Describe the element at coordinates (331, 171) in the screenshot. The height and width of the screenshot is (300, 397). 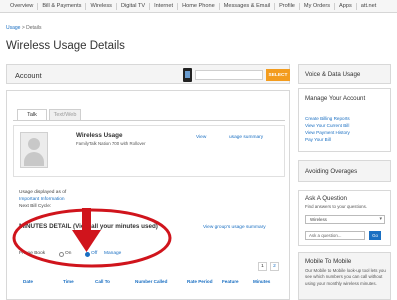
I see `avoiding-overages-title: Avoiding Overages` at that location.